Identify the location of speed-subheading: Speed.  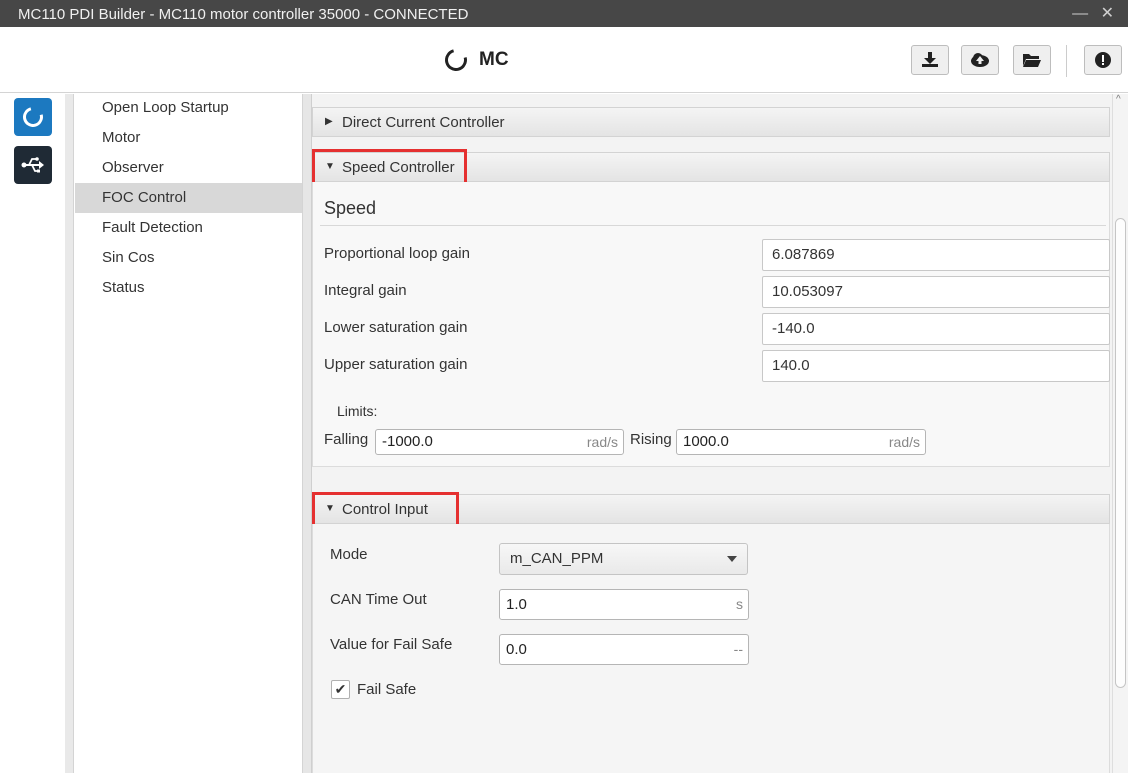
(350, 208).